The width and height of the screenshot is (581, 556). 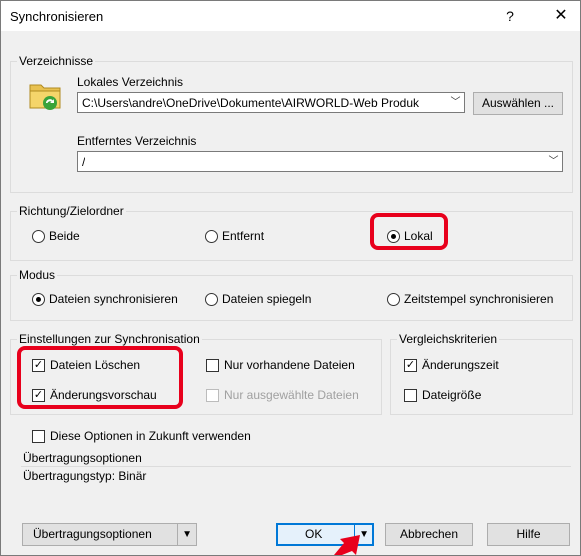 I want to click on remote-dir-label: Entferntes Verzeichnis, so click(x=137, y=141).